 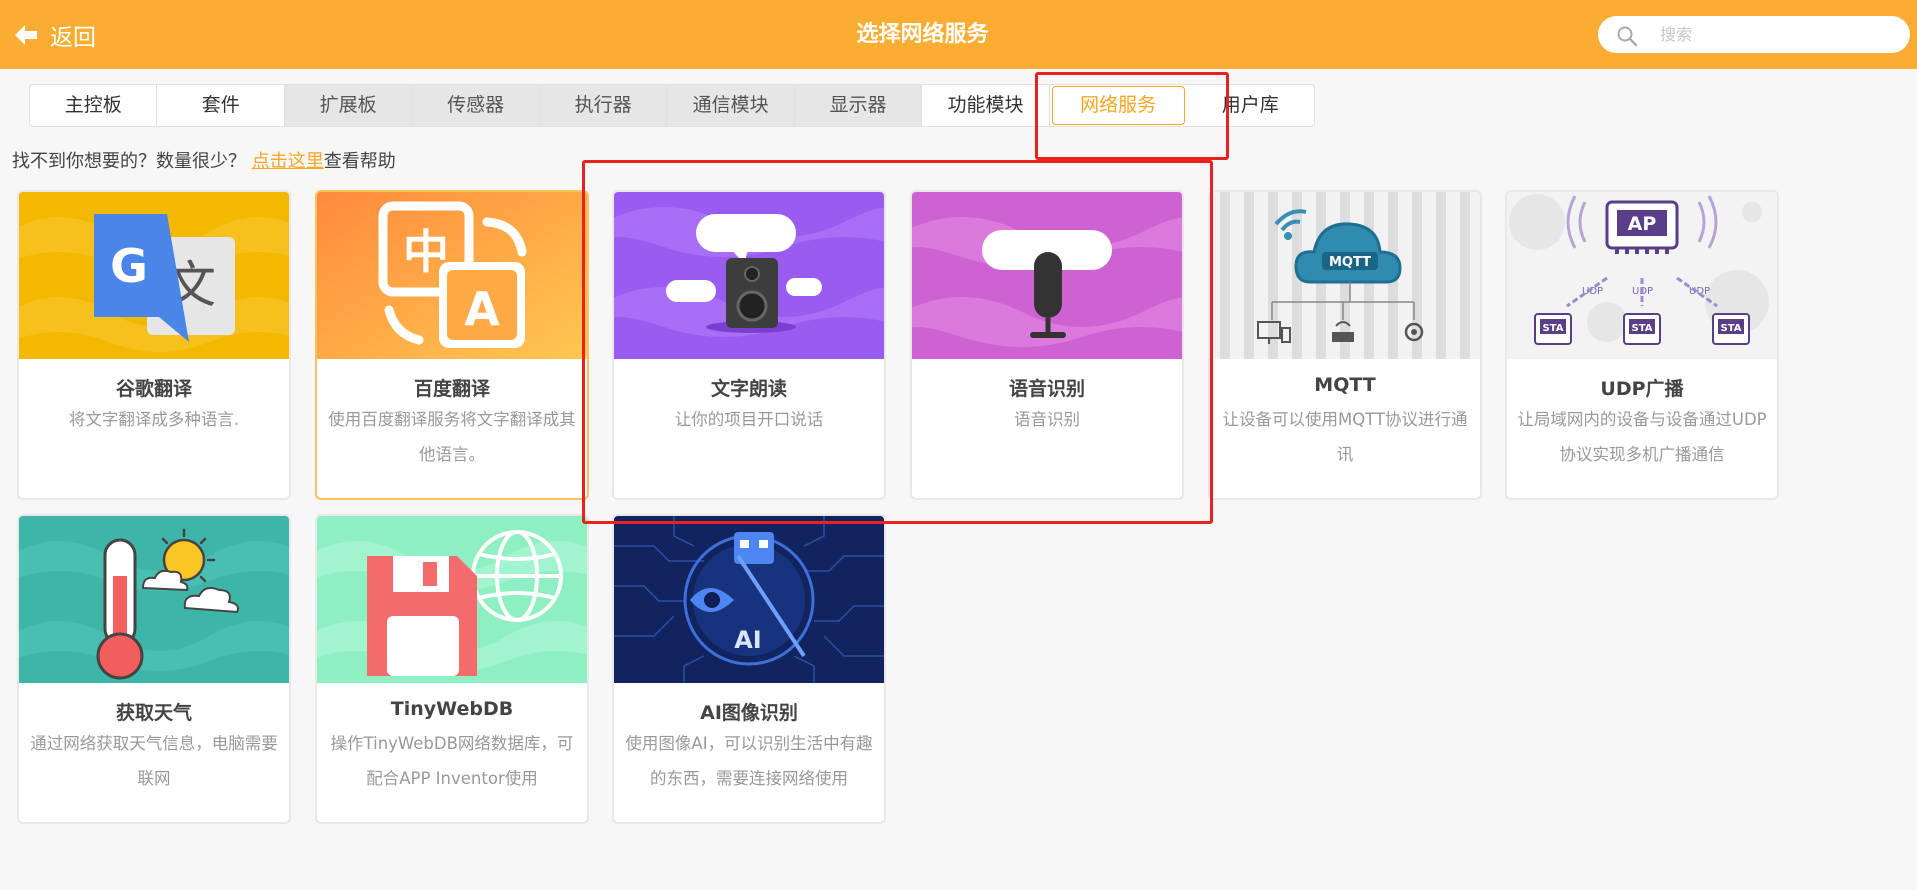 What do you see at coordinates (452, 709) in the screenshot?
I see `card-title: TinyWebDB` at bounding box center [452, 709].